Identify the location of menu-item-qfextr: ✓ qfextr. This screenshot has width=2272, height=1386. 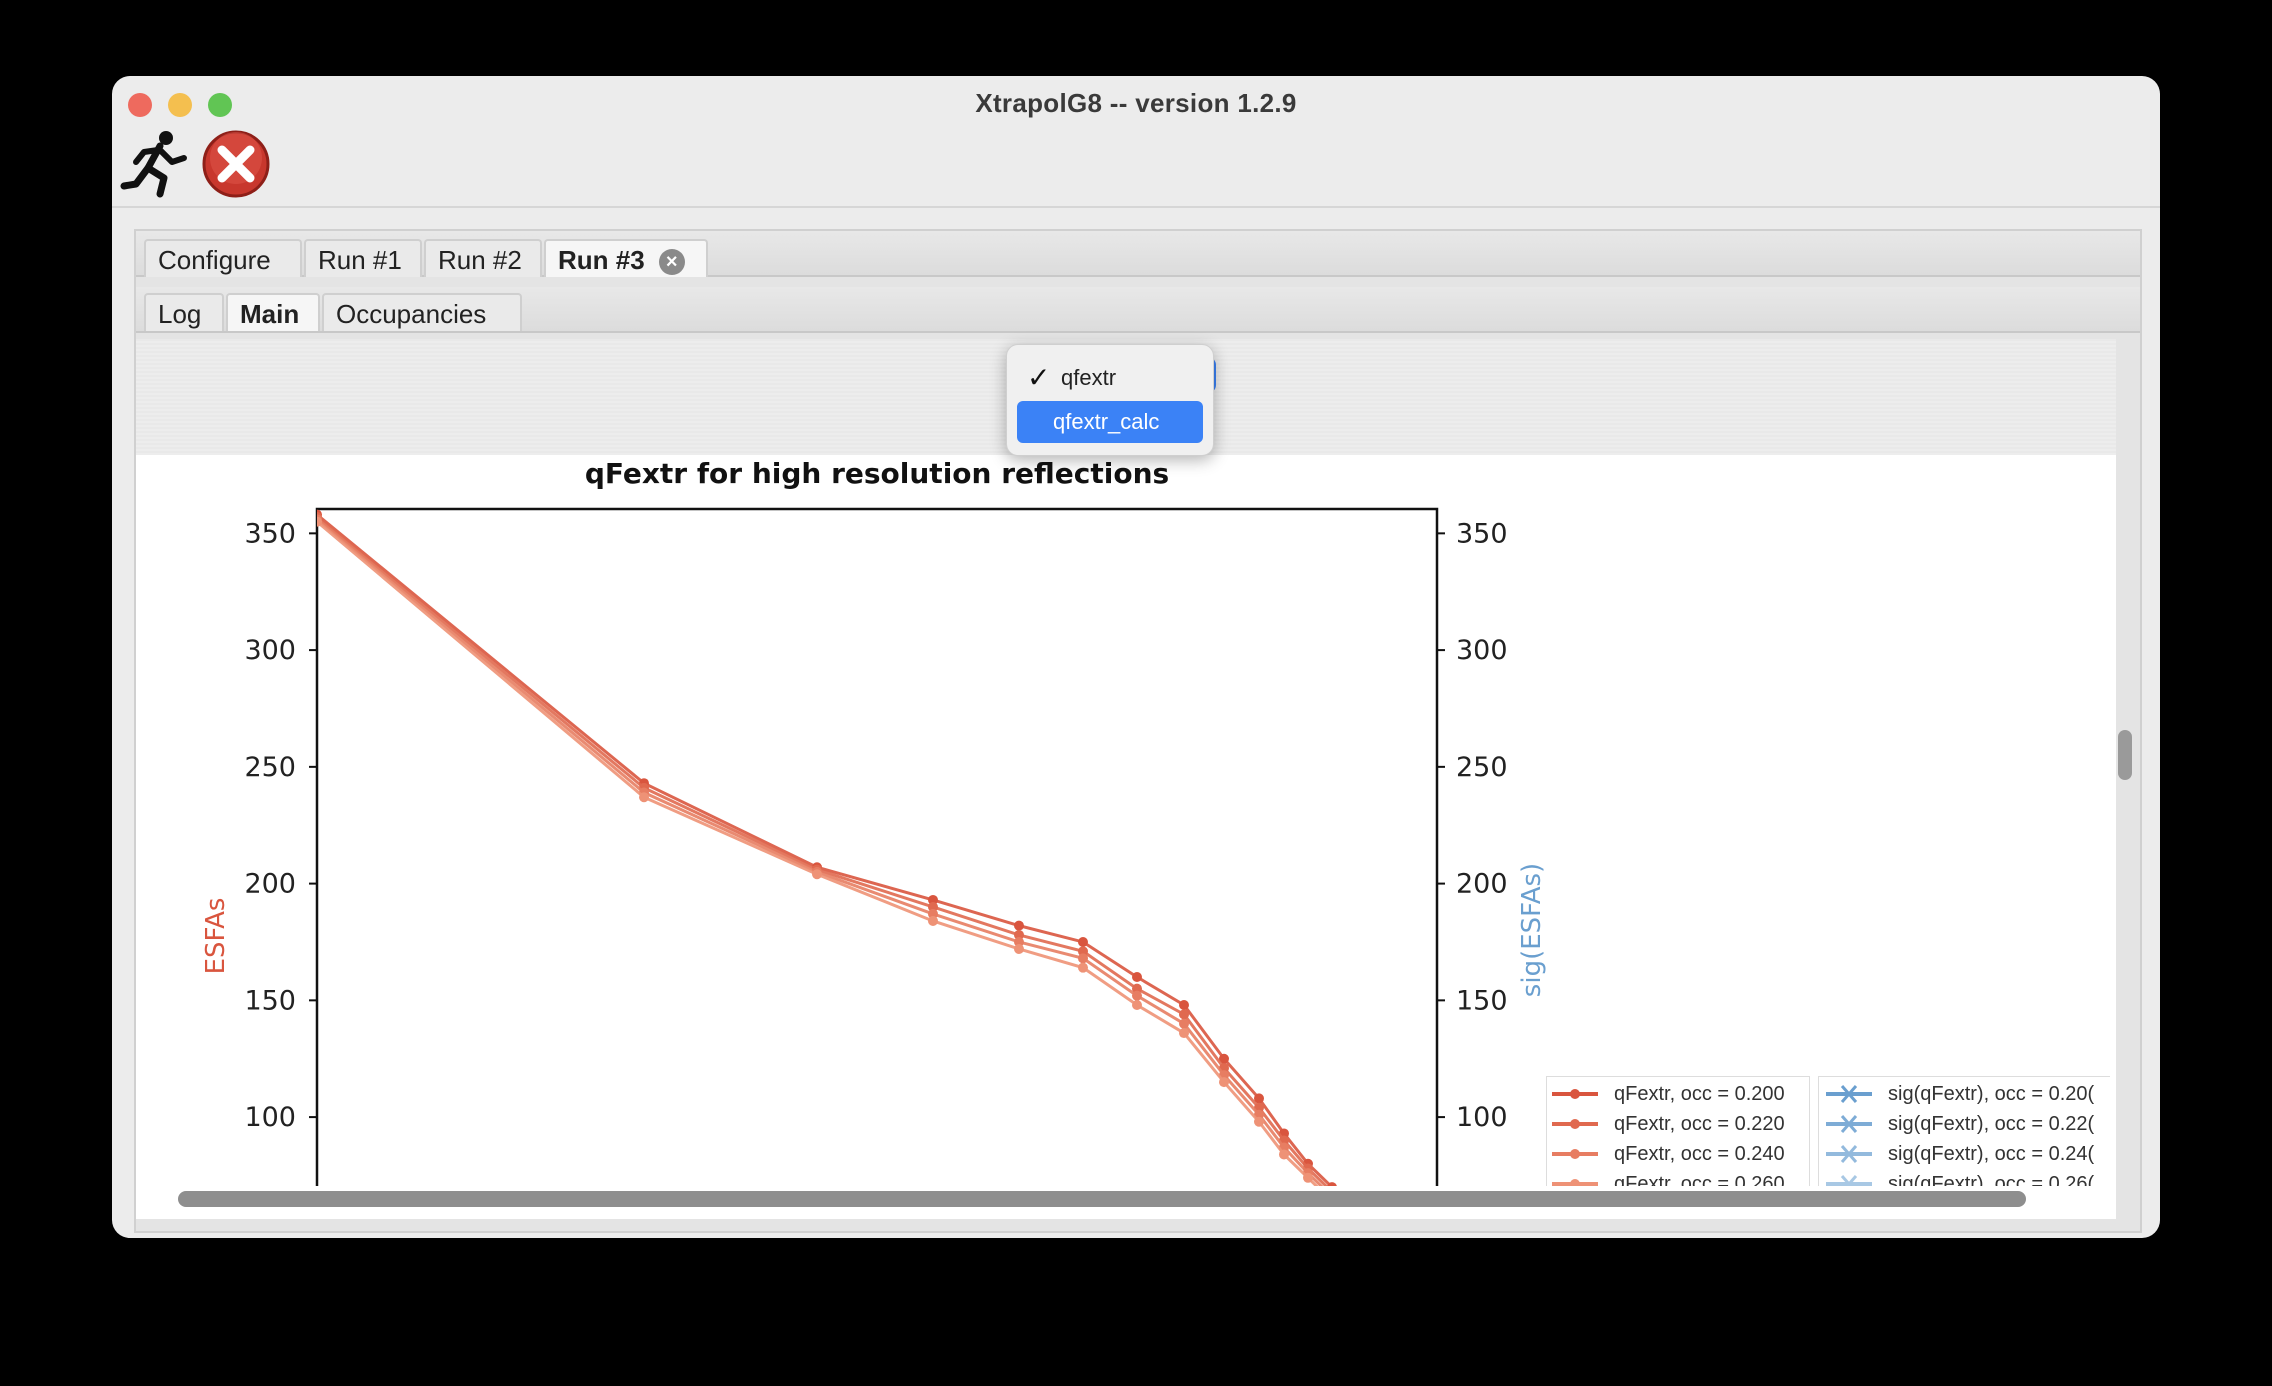
(1110, 378).